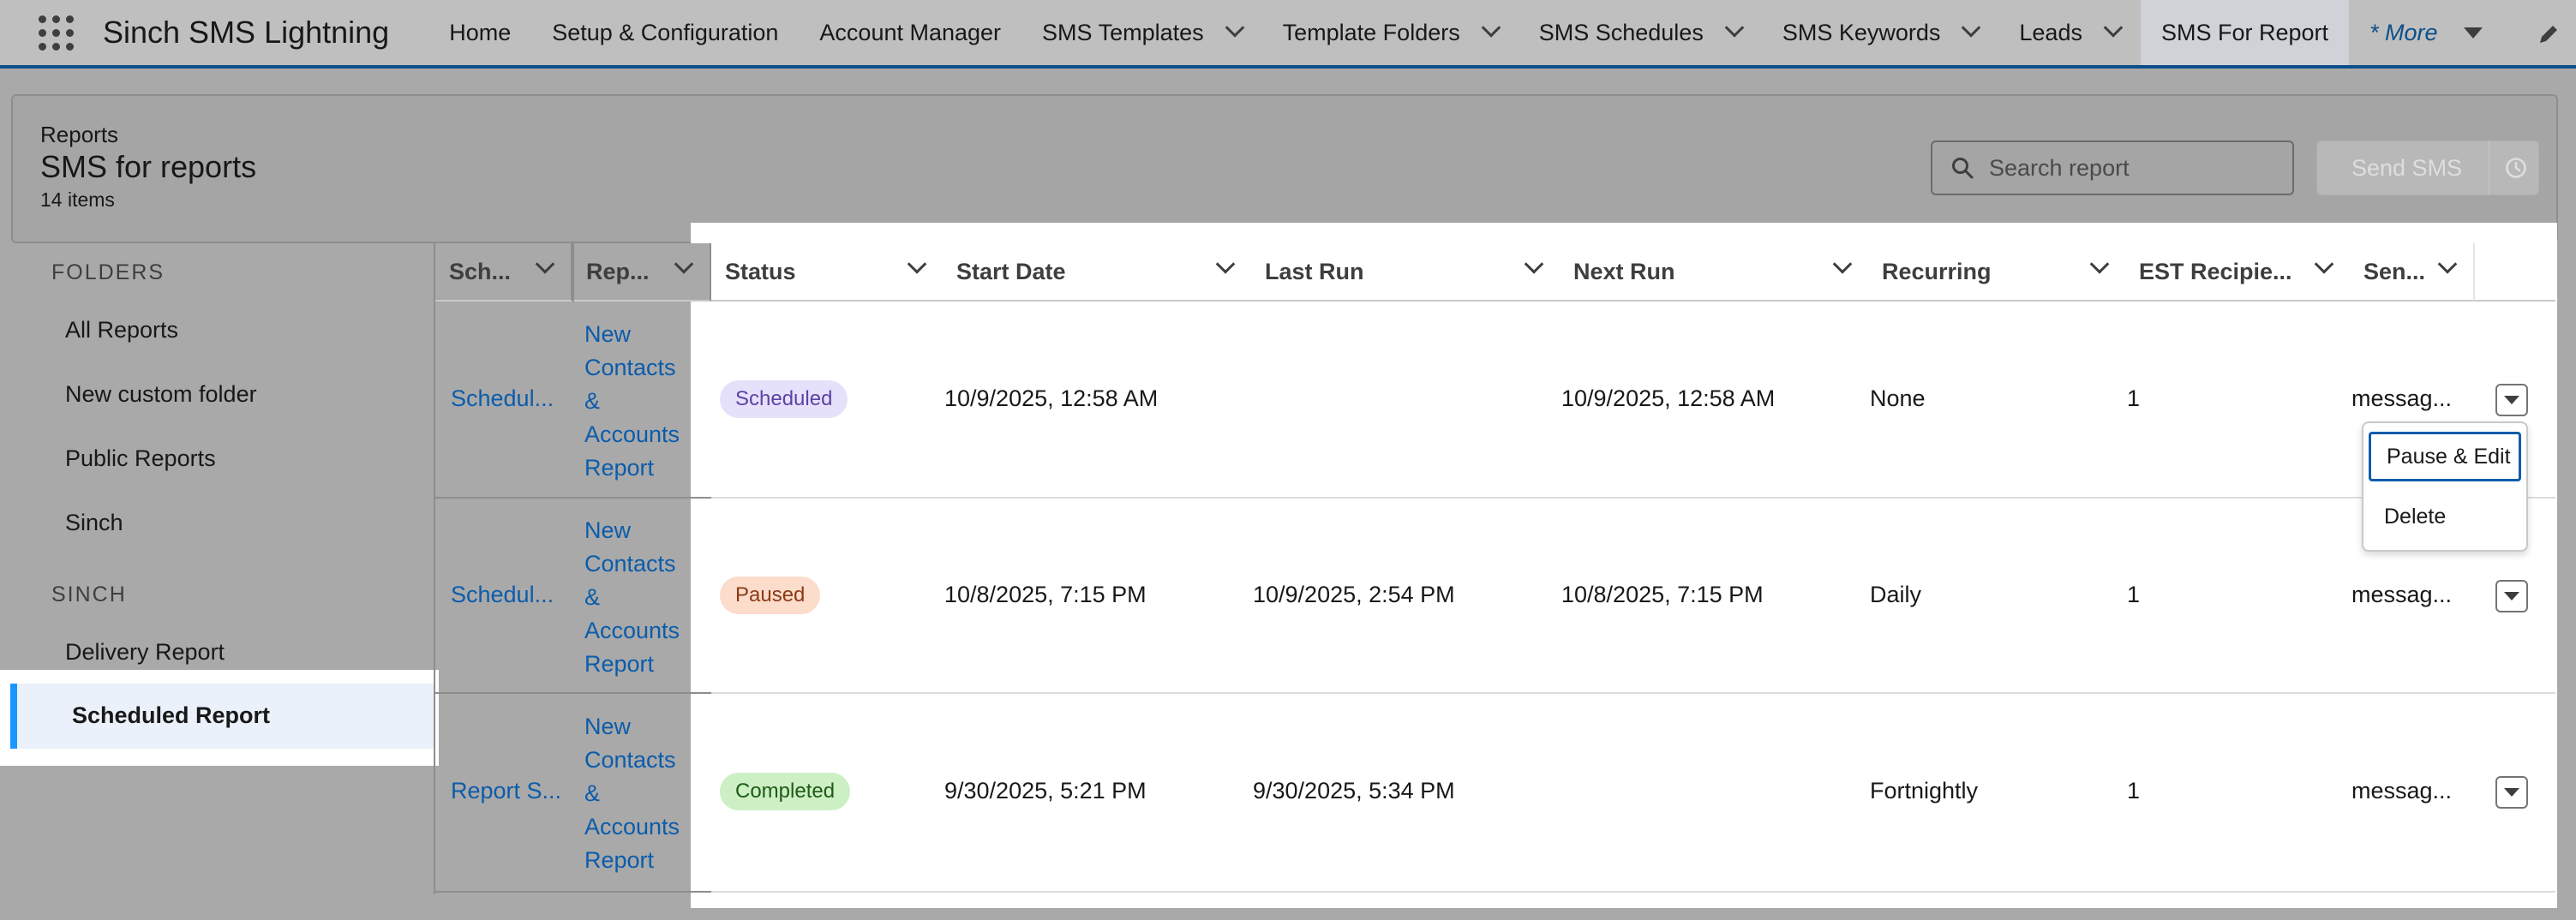 The image size is (2576, 920). I want to click on folder-sinch: Sinch, so click(94, 523).